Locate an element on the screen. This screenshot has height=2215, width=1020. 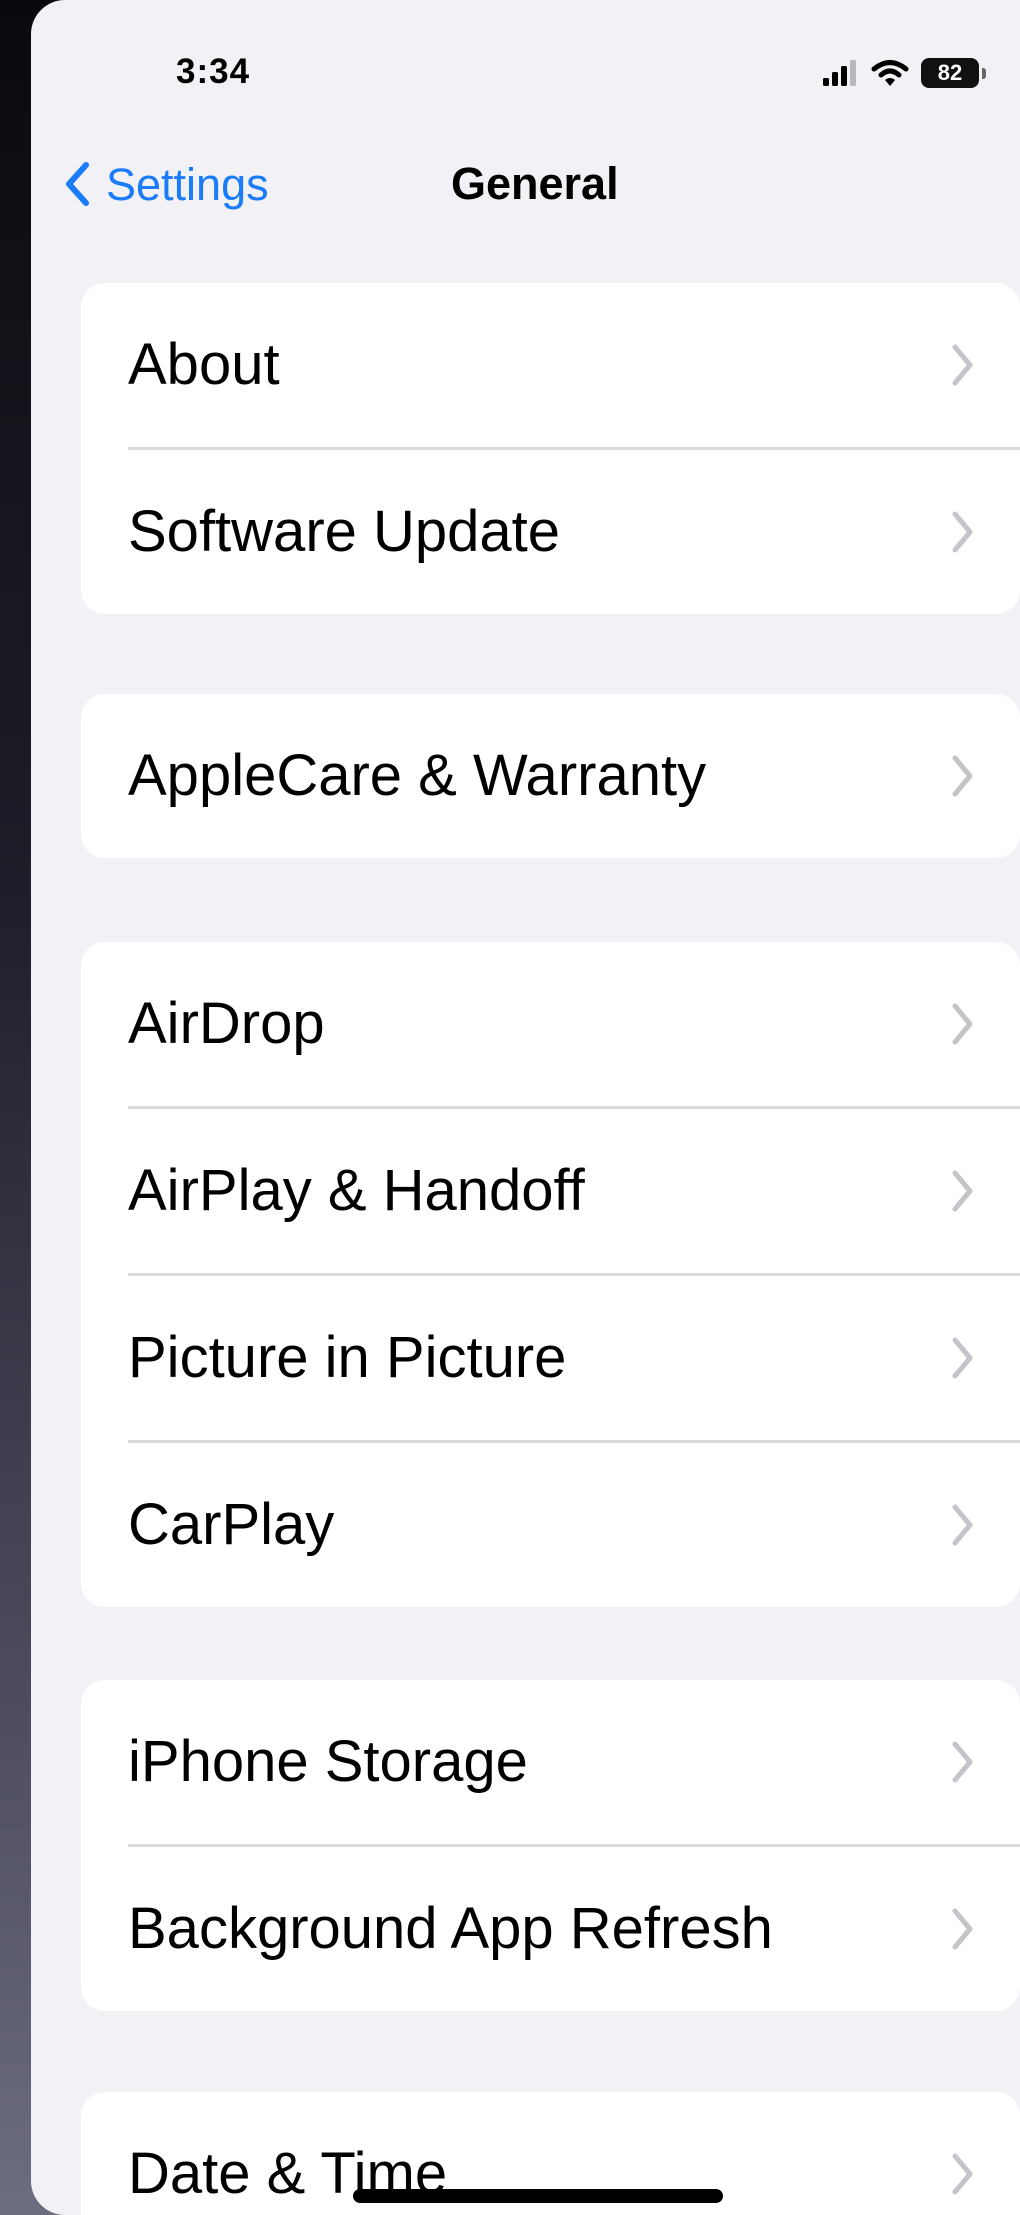
status-time: 3:34 is located at coordinates (213, 71).